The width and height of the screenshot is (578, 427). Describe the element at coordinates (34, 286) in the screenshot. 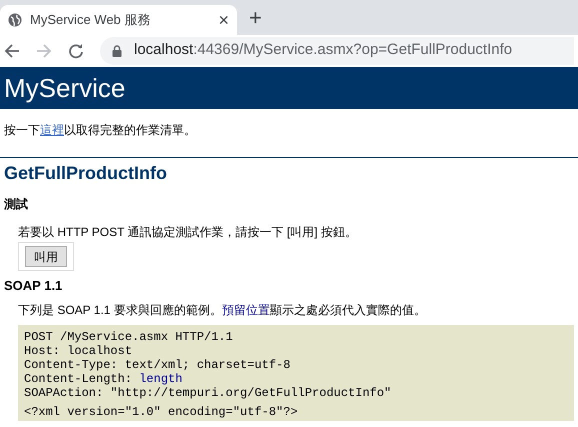

I see `section-heading: SOAP 1.1` at that location.